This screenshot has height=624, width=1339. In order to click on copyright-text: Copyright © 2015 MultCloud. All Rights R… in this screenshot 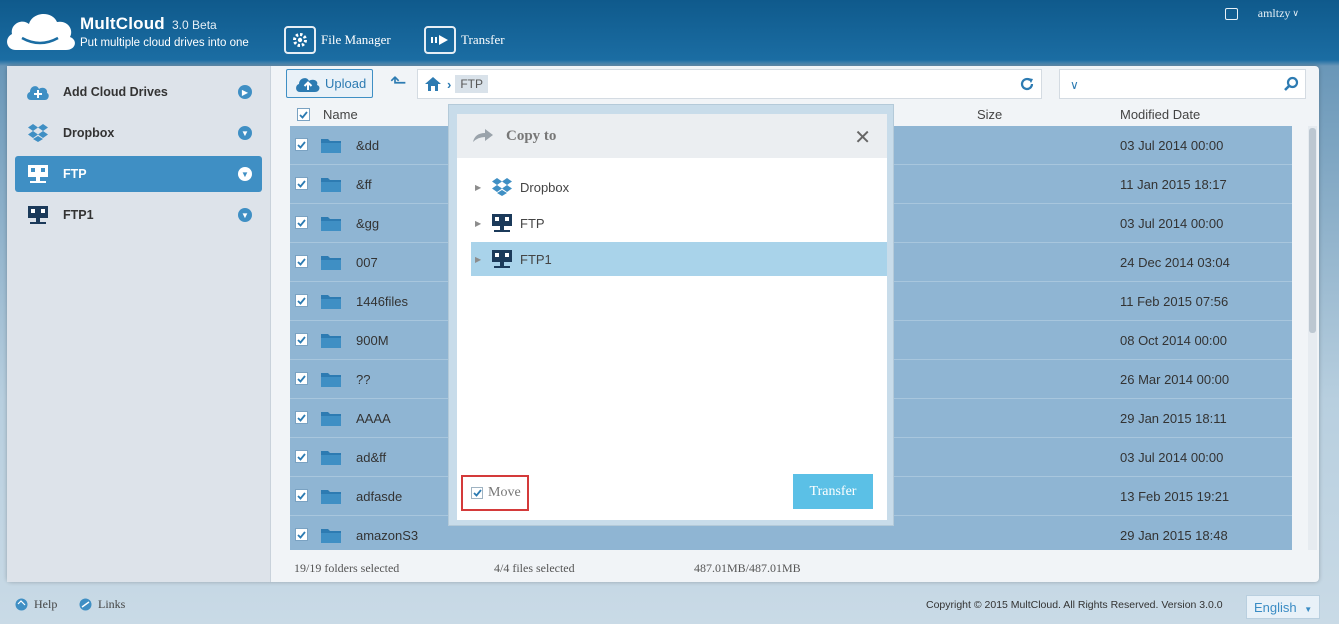, I will do `click(1074, 605)`.